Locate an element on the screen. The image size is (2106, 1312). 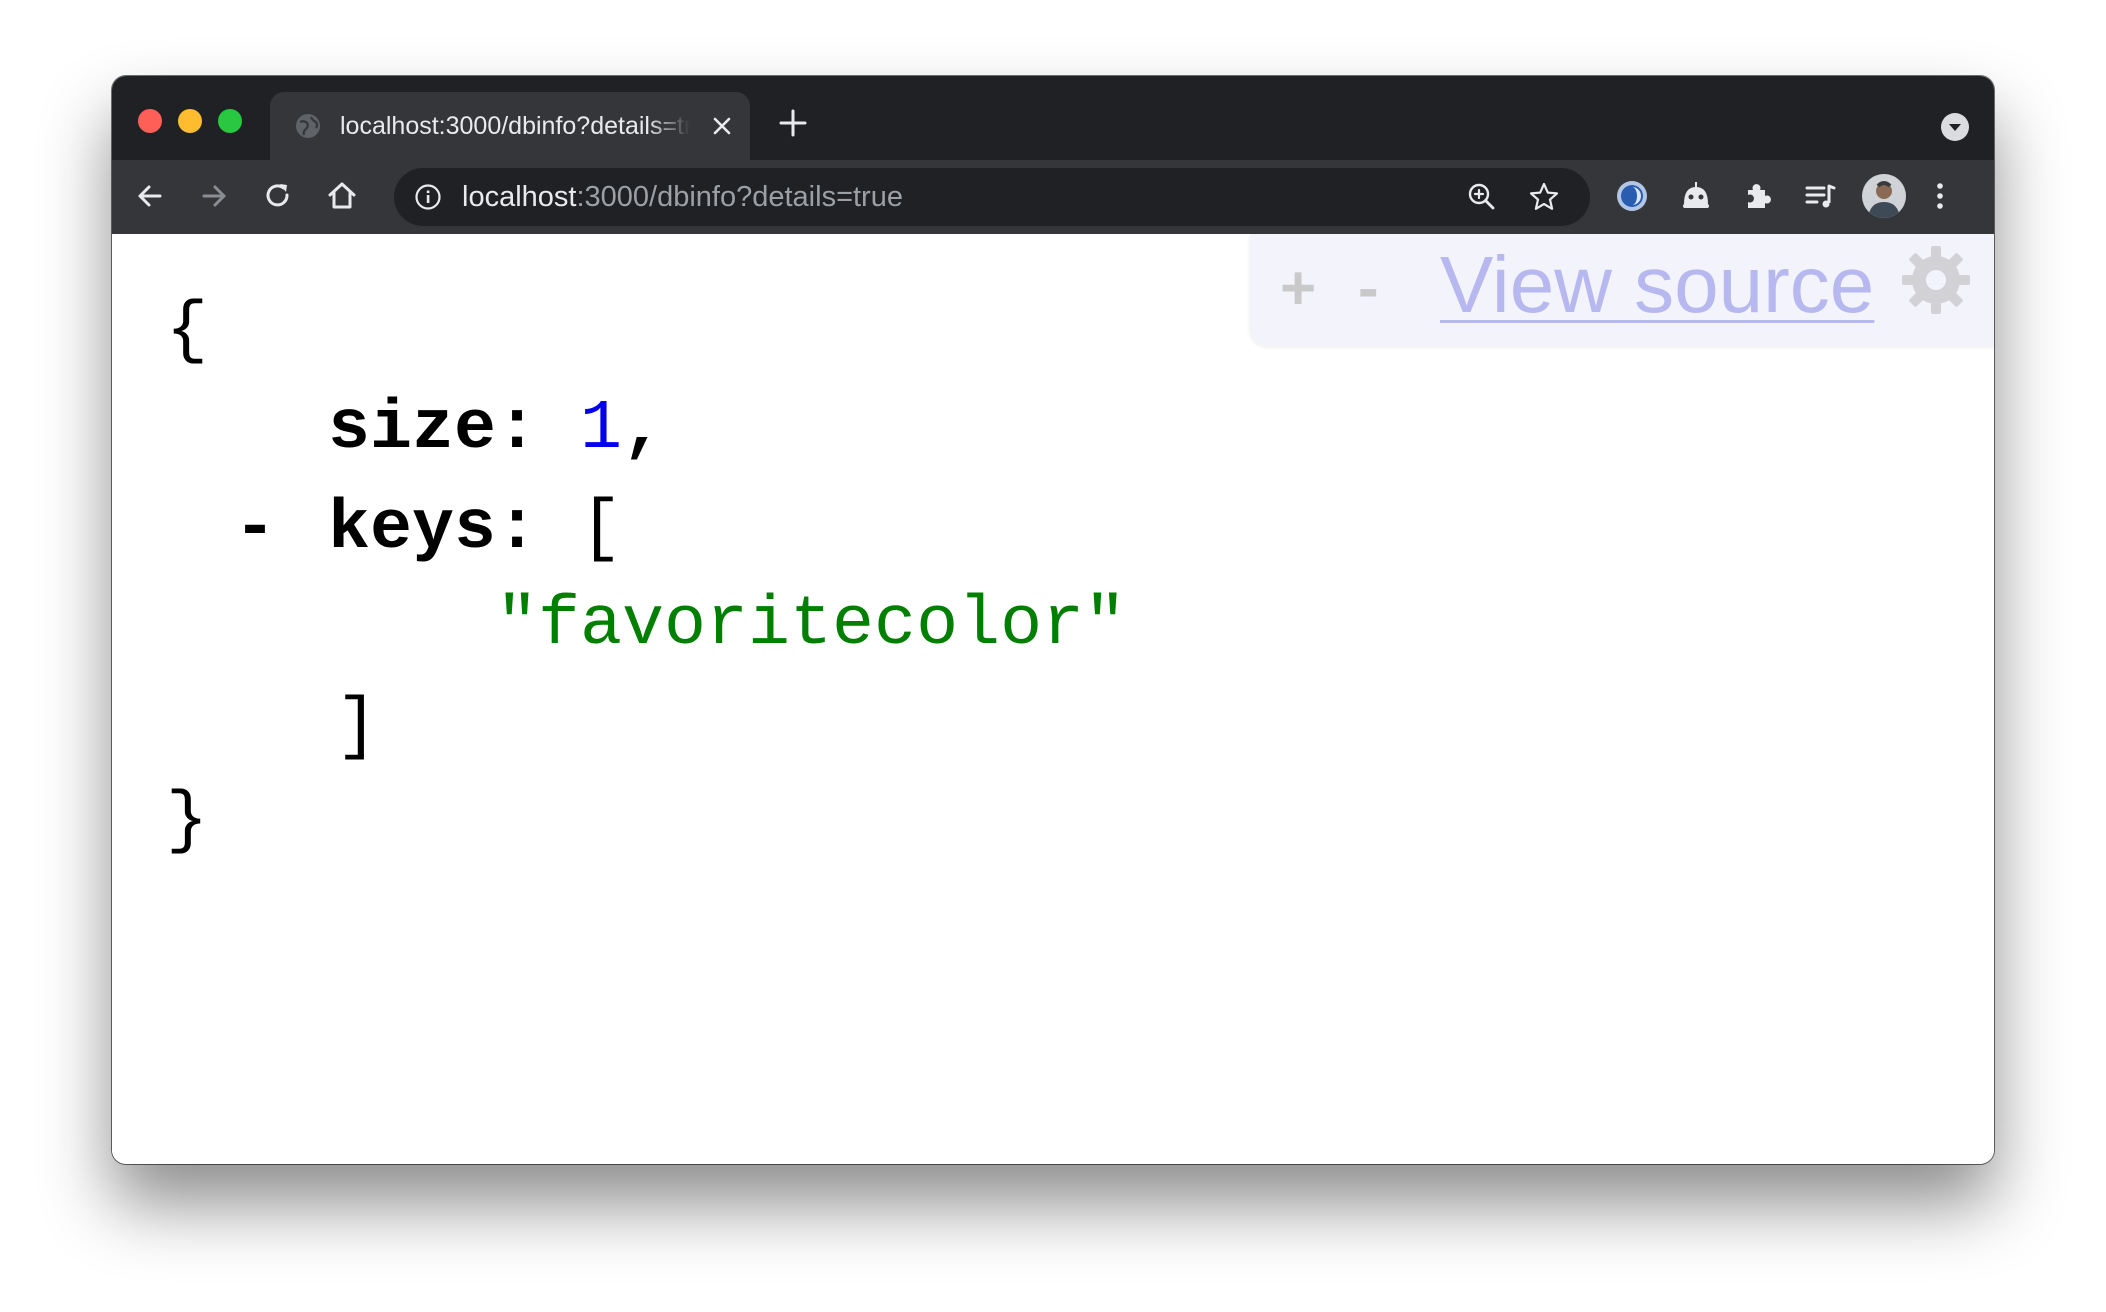
robot-extension-icon is located at coordinates (1696, 196).